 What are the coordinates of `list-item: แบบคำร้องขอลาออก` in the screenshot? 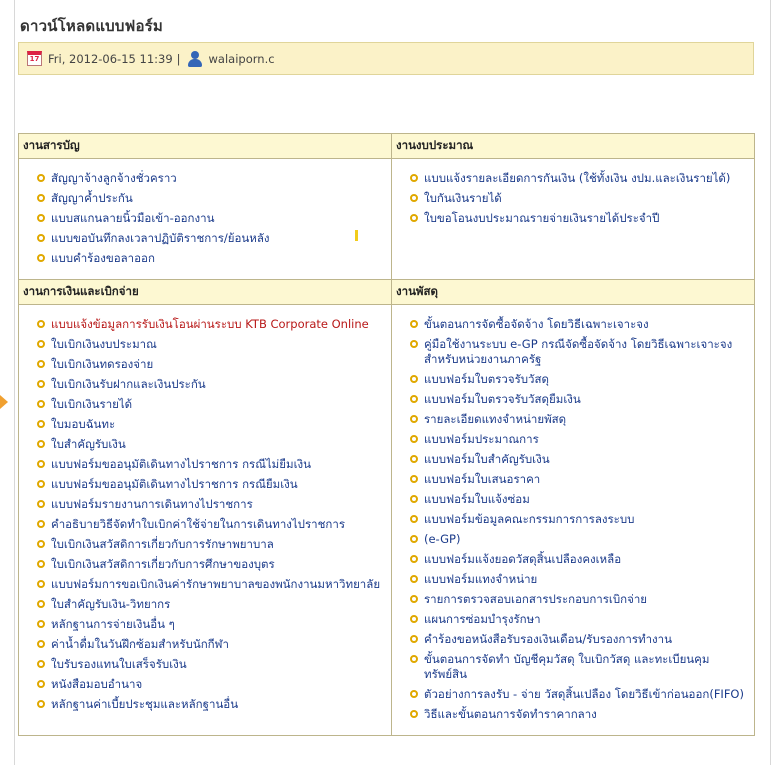 It's located at (209, 258).